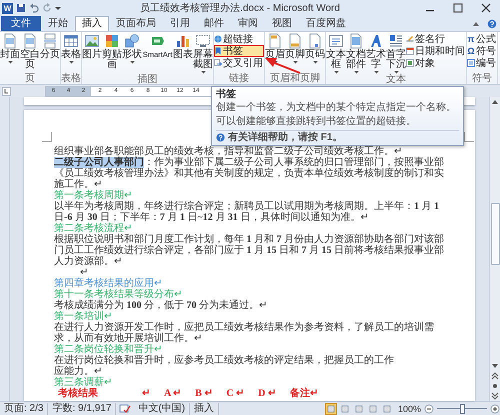 Image resolution: width=500 pixels, height=415 pixels. Describe the element at coordinates (436, 39) in the screenshot. I see `ribbon-button: 签名行` at that location.